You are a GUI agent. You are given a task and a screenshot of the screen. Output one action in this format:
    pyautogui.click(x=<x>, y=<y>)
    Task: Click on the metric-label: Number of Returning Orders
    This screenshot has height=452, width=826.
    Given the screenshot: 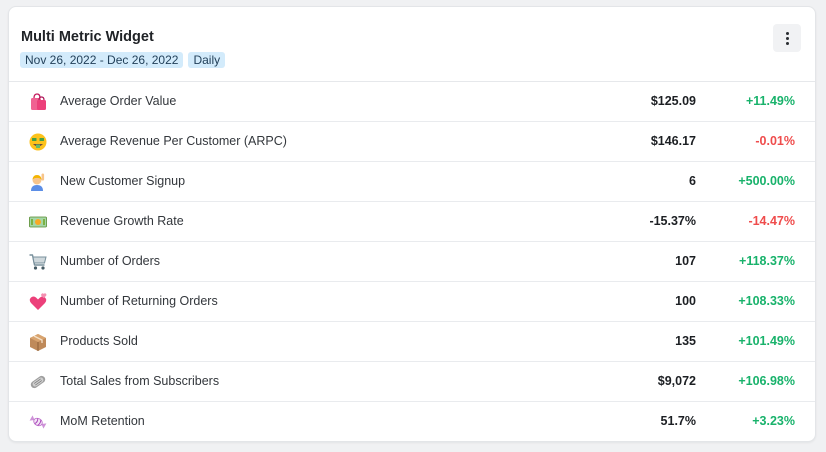 What is the action you would take?
    pyautogui.click(x=139, y=301)
    